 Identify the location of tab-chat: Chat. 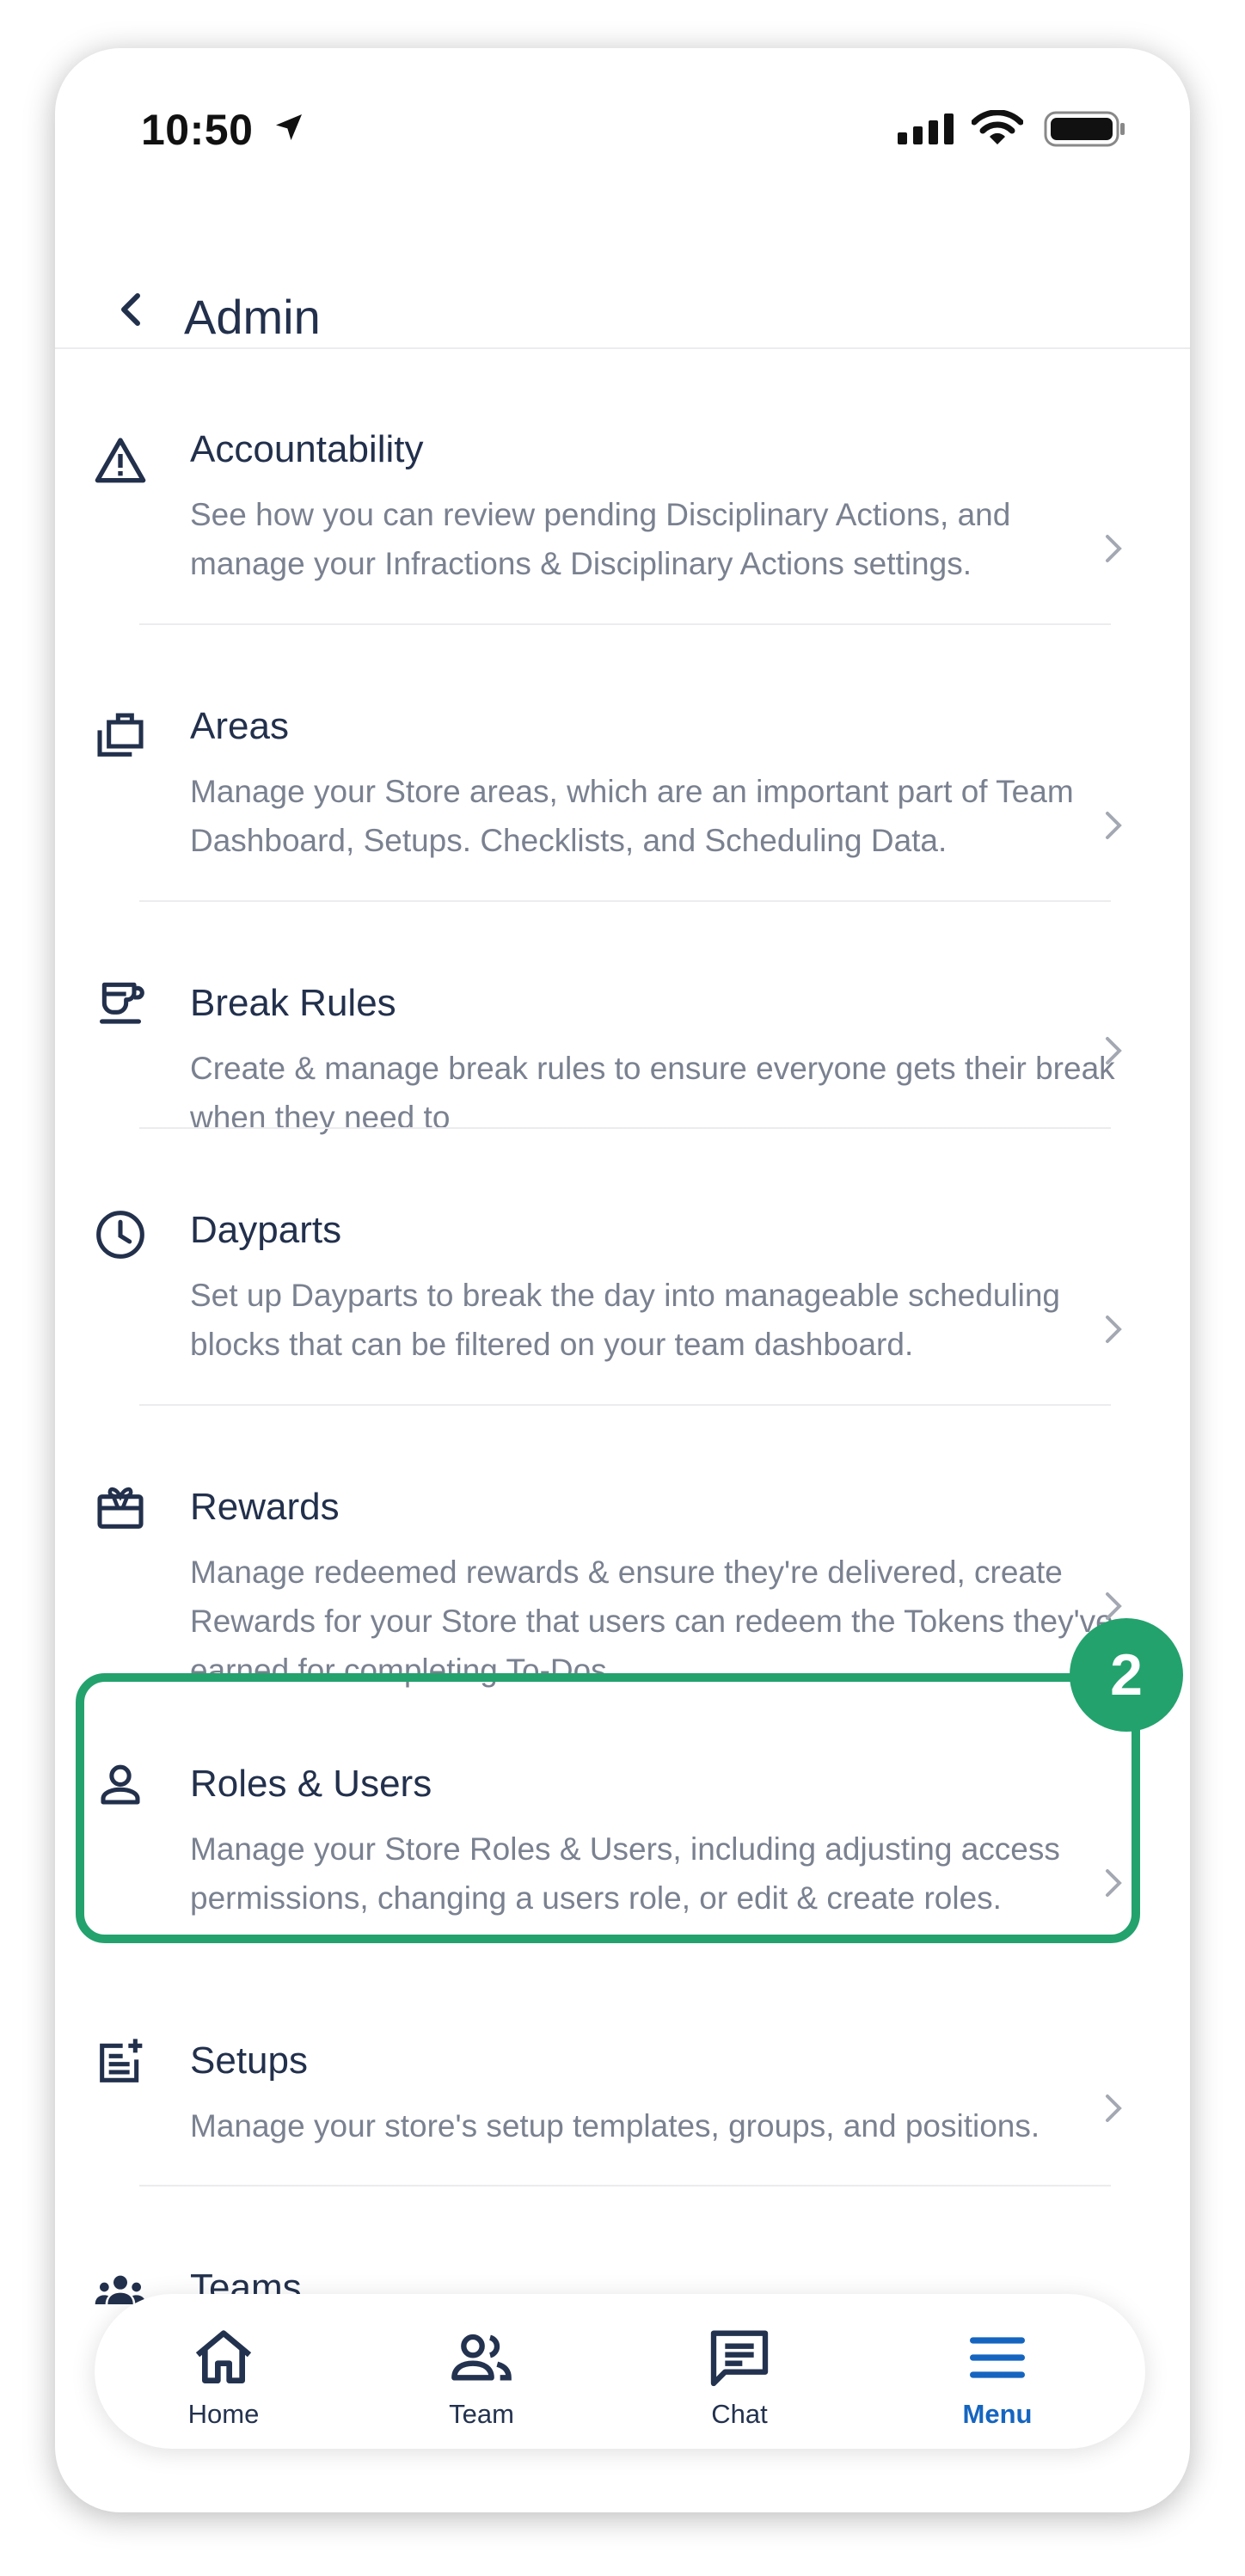
(739, 2371).